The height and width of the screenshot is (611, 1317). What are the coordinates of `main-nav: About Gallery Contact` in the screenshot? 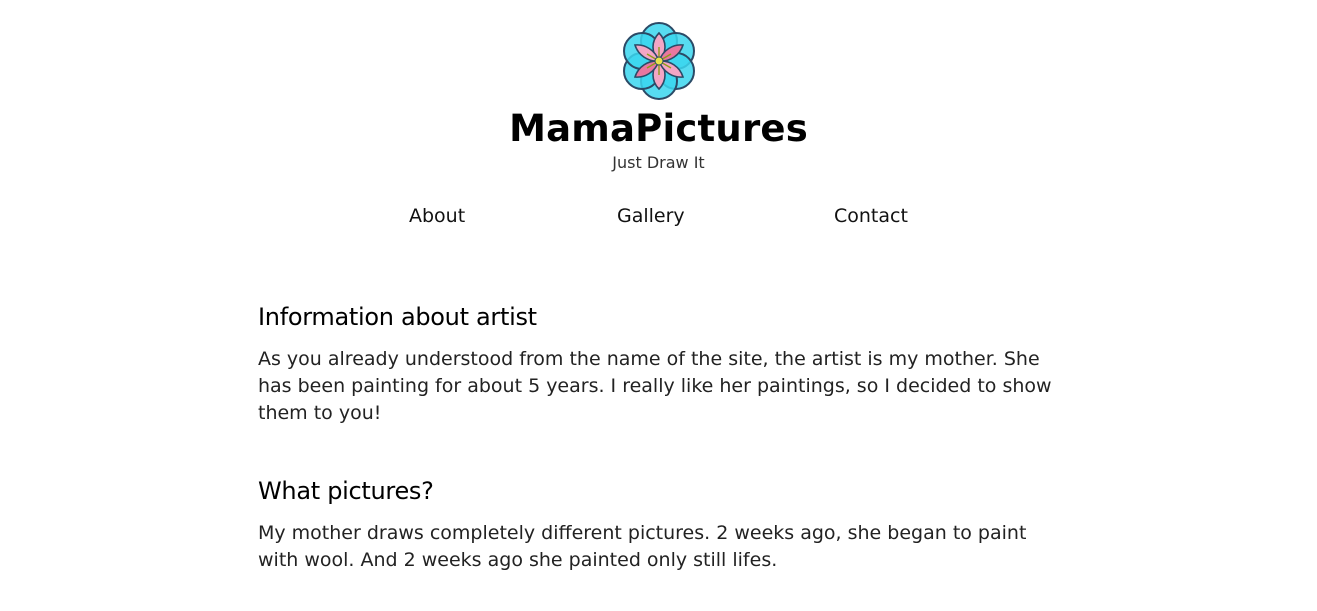 It's located at (658, 216).